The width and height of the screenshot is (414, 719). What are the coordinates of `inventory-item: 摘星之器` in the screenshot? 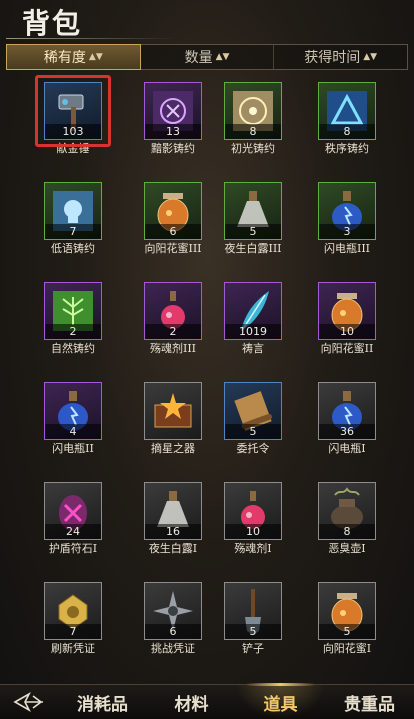 It's located at (173, 416).